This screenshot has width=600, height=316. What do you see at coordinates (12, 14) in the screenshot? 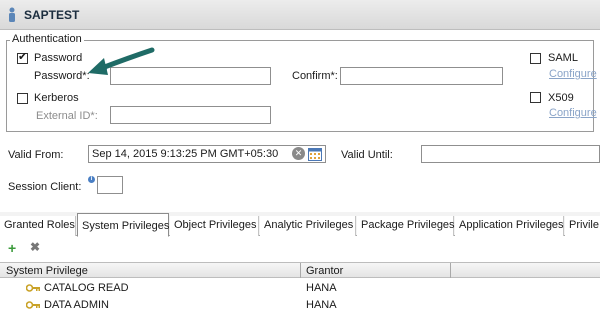
I see `user-icon` at bounding box center [12, 14].